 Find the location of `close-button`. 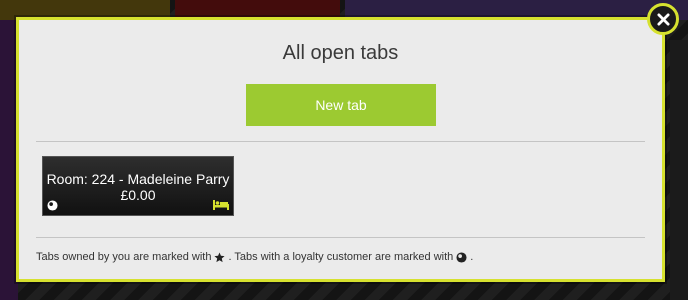

close-button is located at coordinates (663, 19).